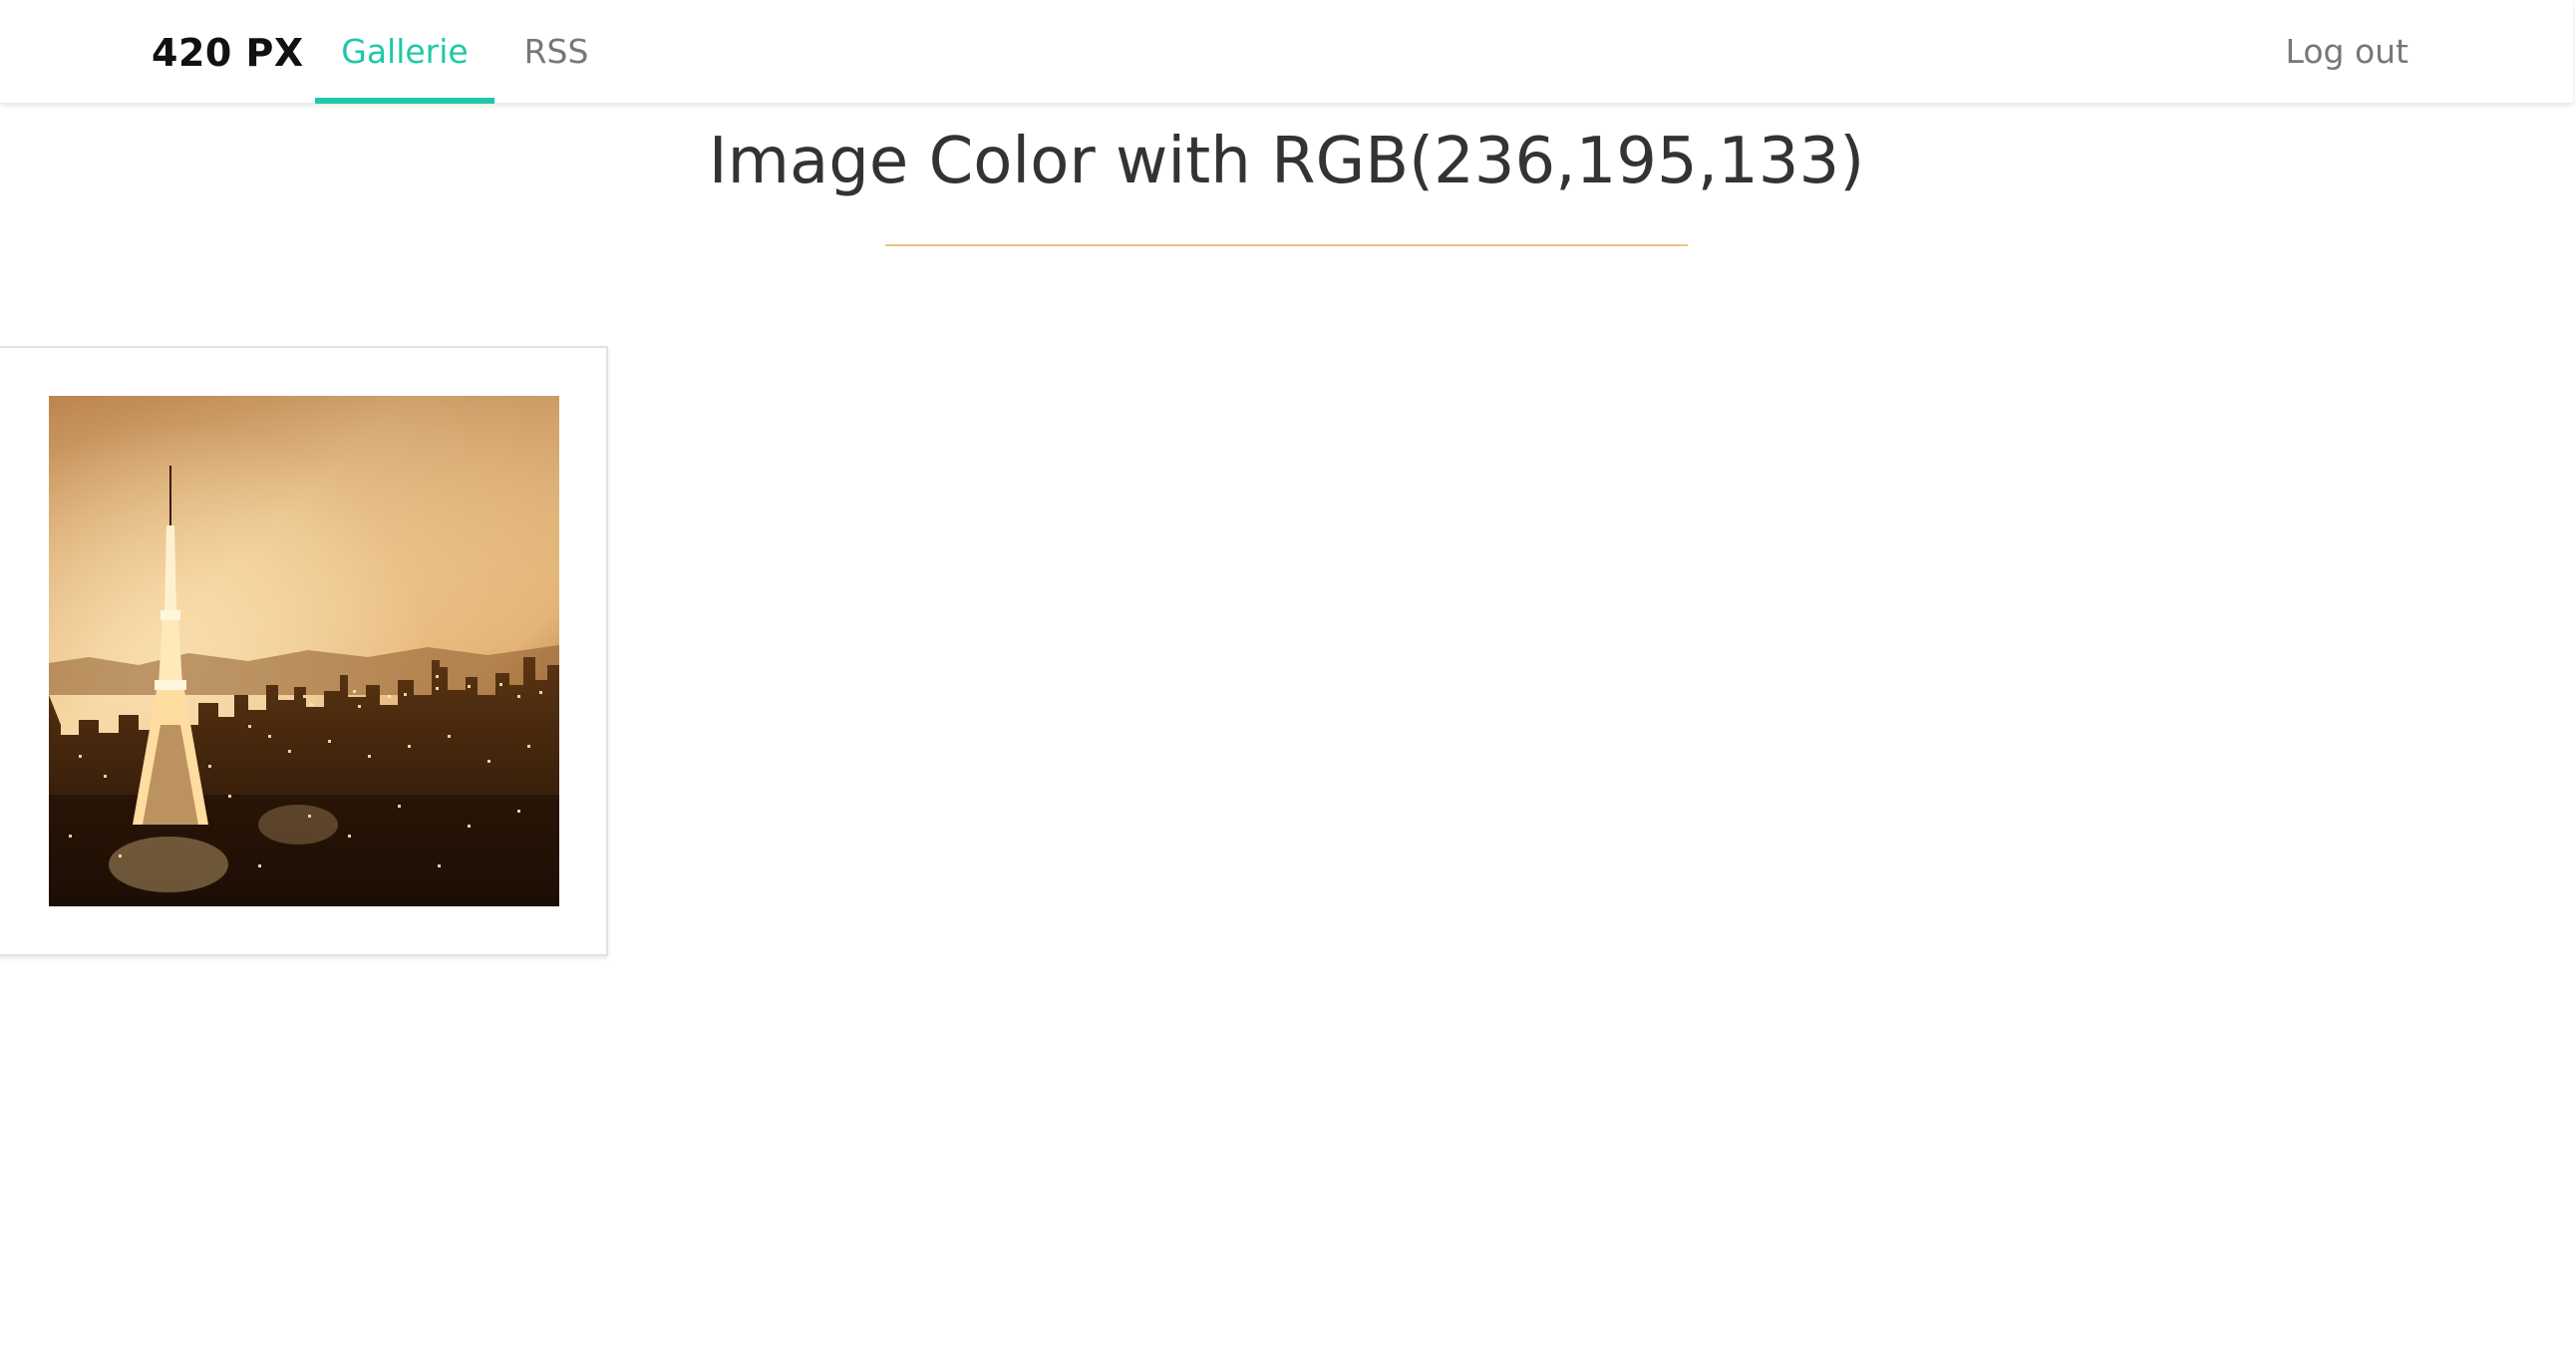 The image size is (2576, 1372). Describe the element at coordinates (556, 52) in the screenshot. I see `tab-rss: RSS` at that location.